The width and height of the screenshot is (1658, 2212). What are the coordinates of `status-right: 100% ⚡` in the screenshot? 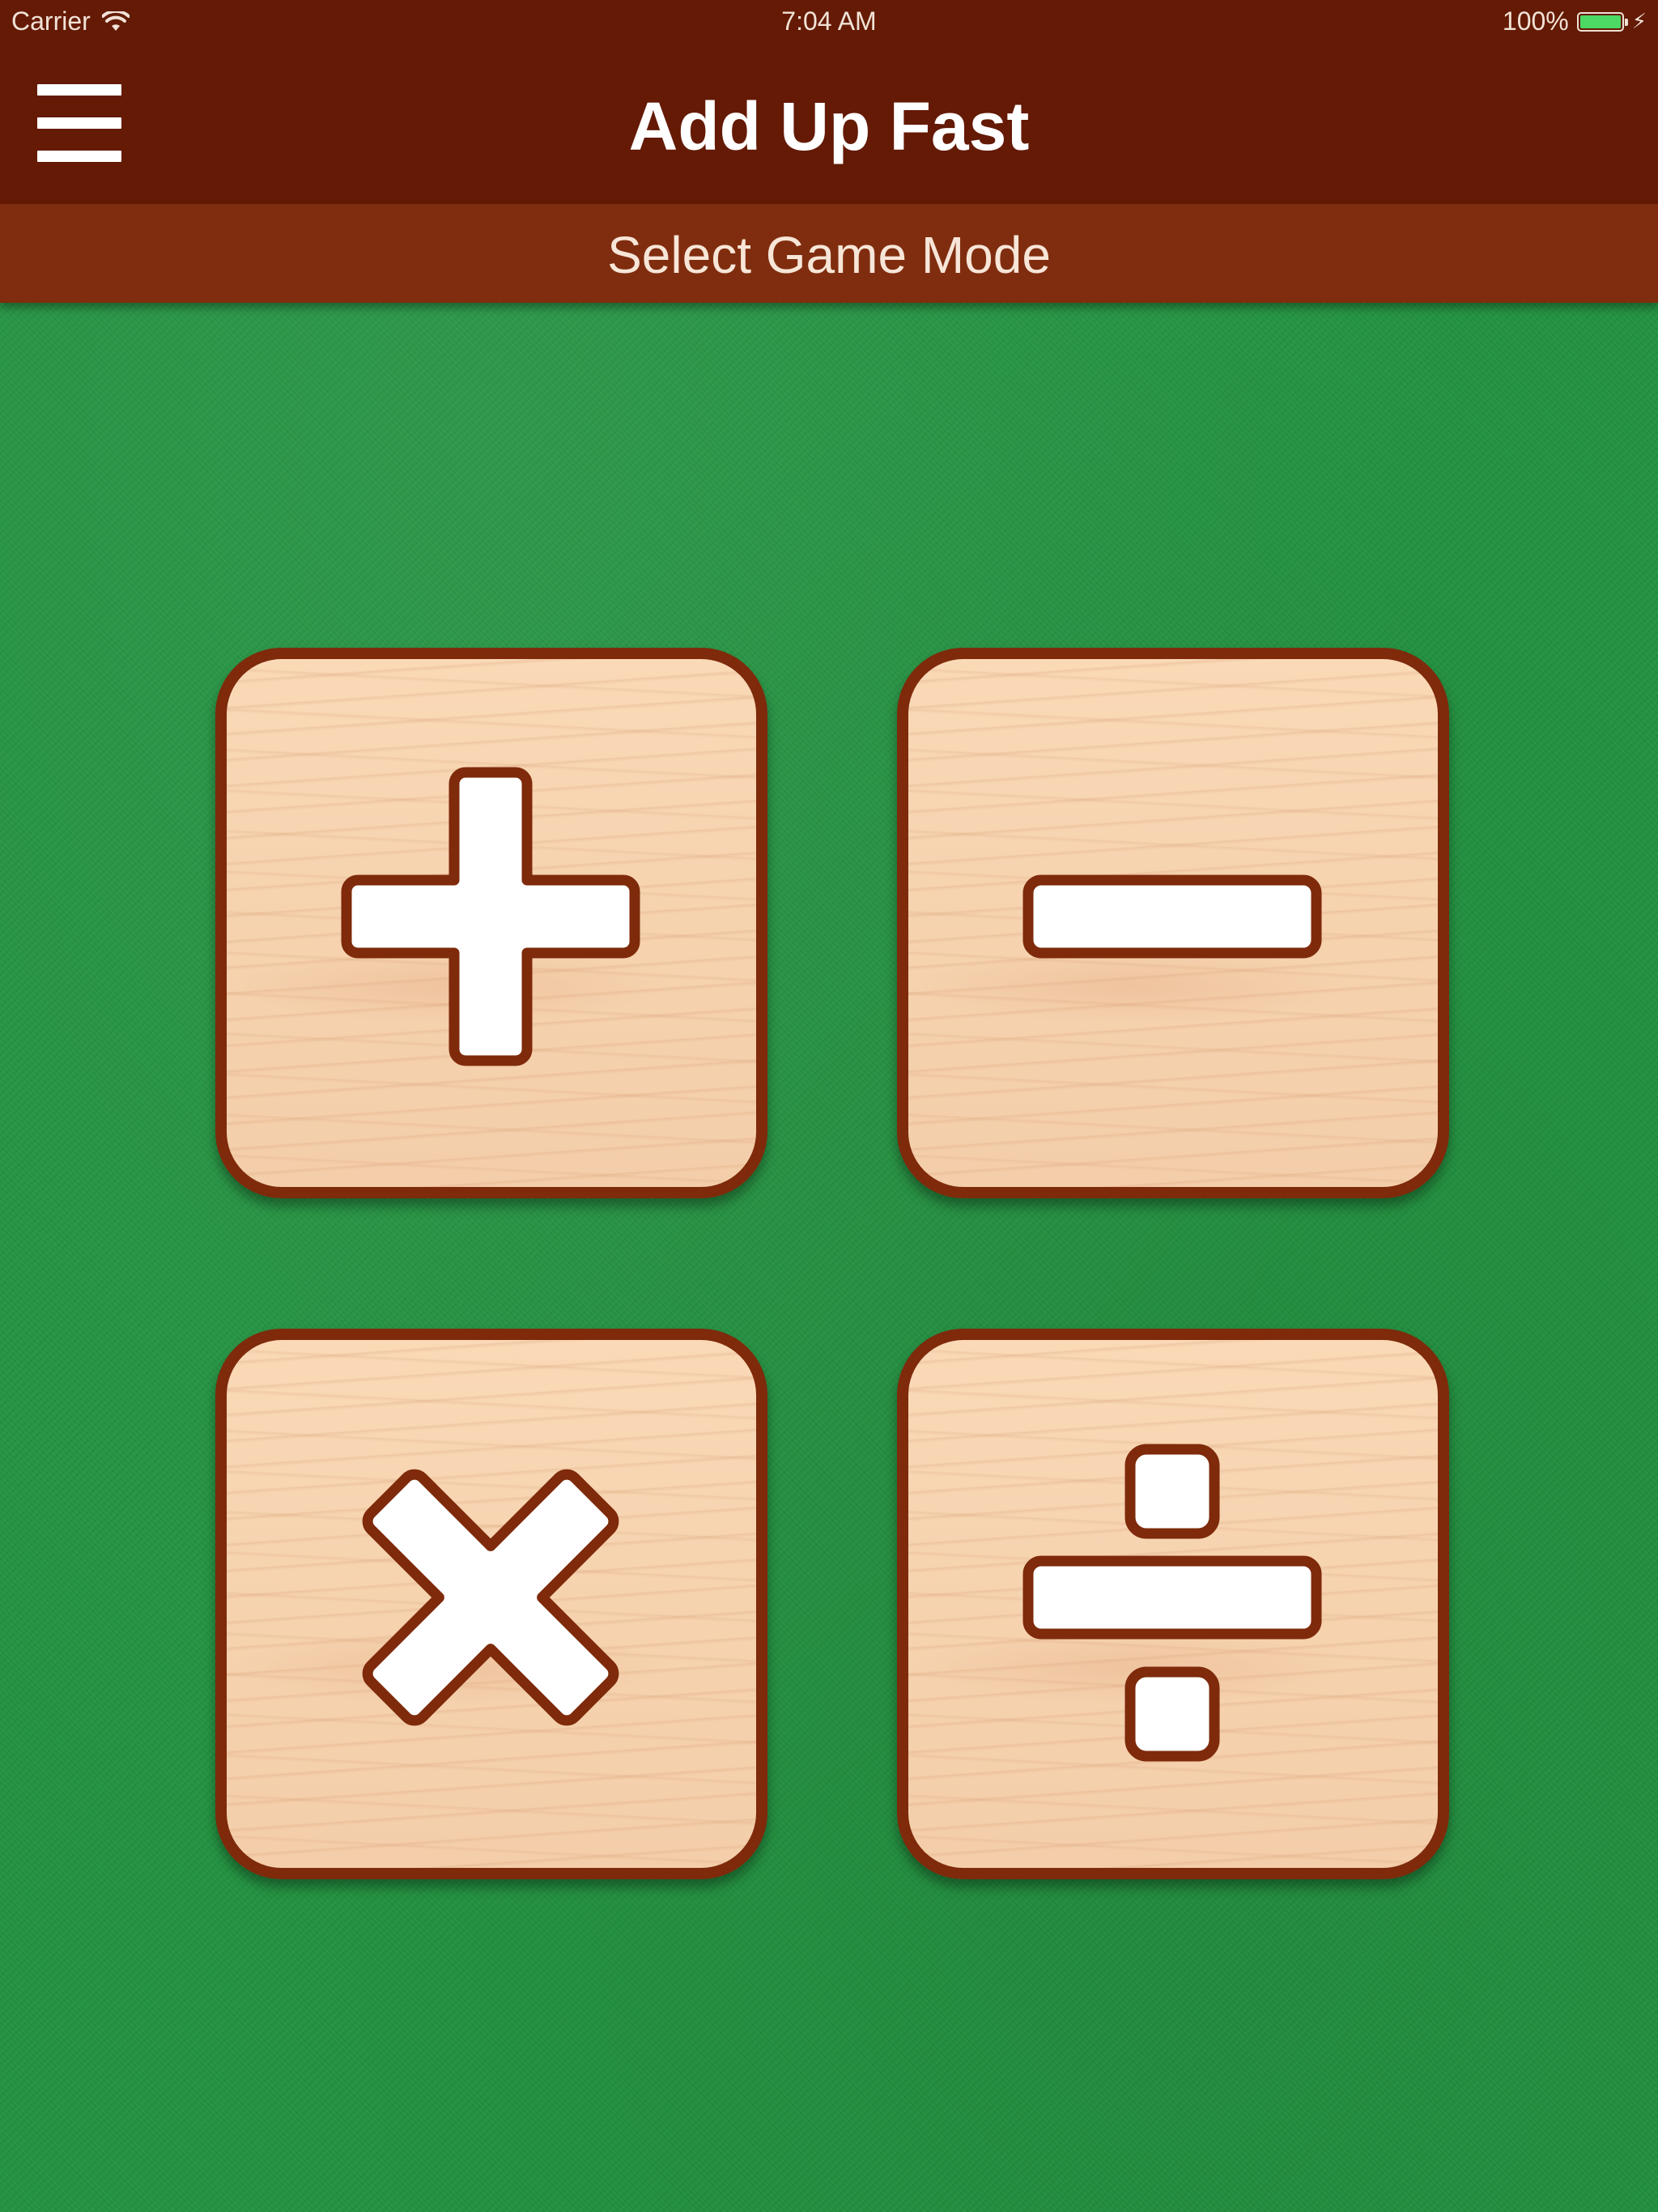 It's located at (1575, 21).